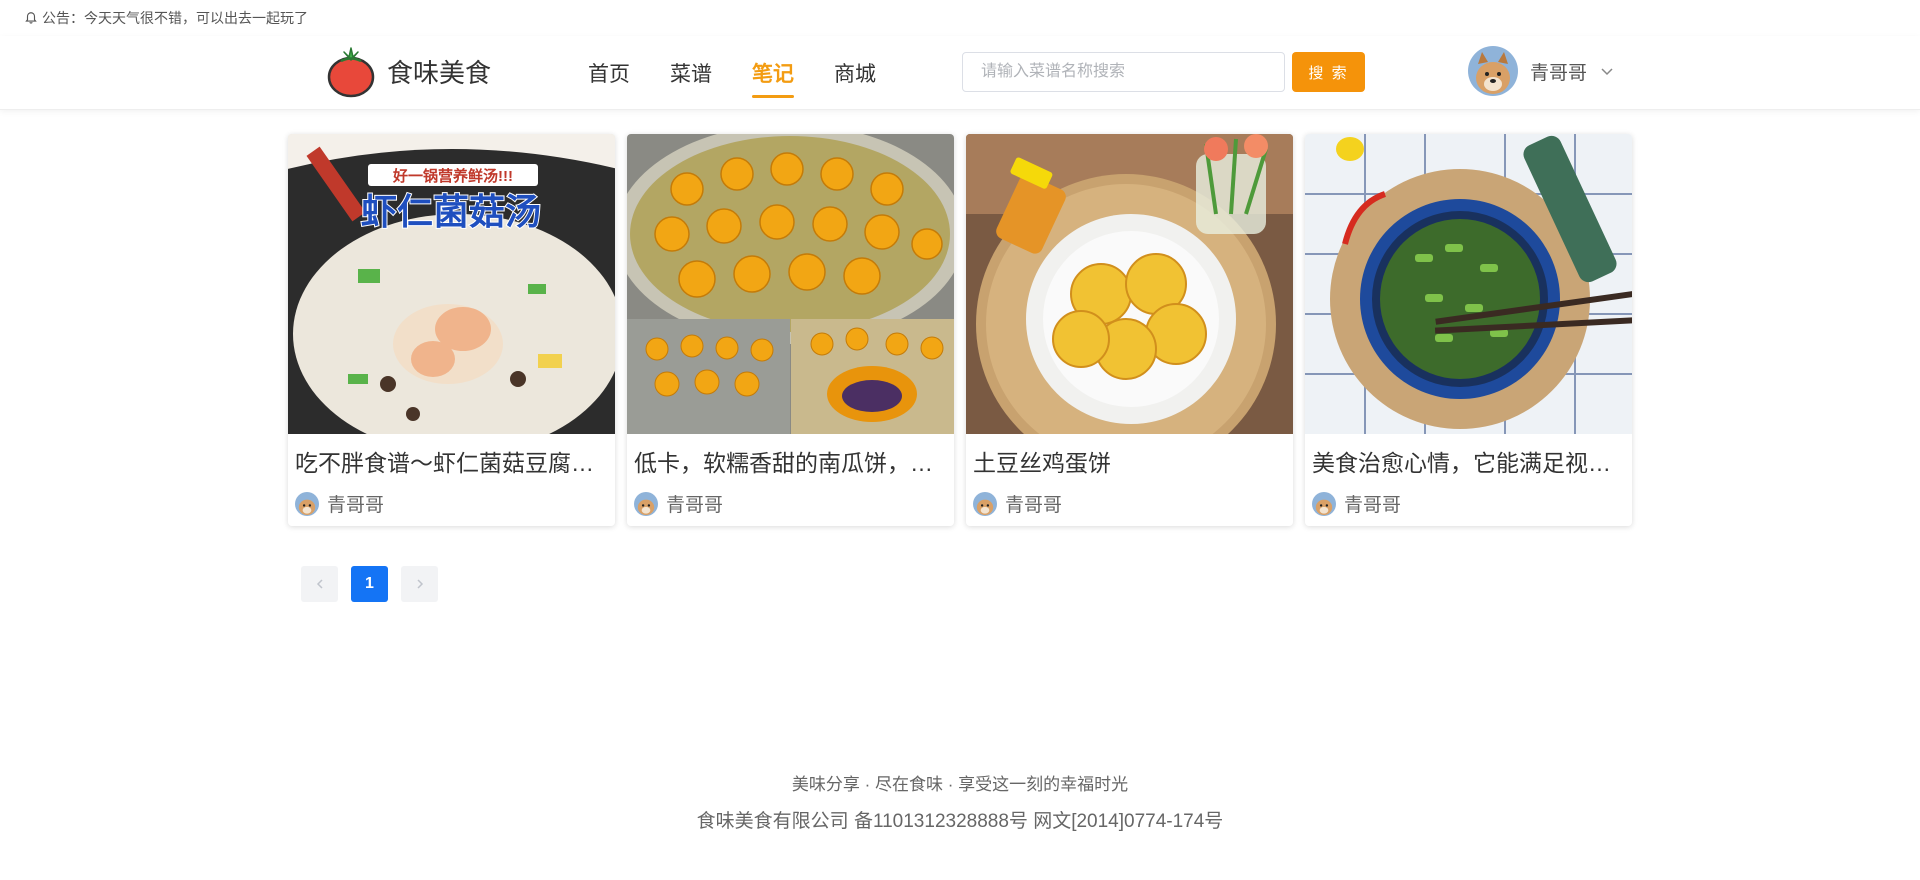 The image size is (1920, 880). Describe the element at coordinates (1328, 72) in the screenshot. I see `search-button: 搜 索` at that location.